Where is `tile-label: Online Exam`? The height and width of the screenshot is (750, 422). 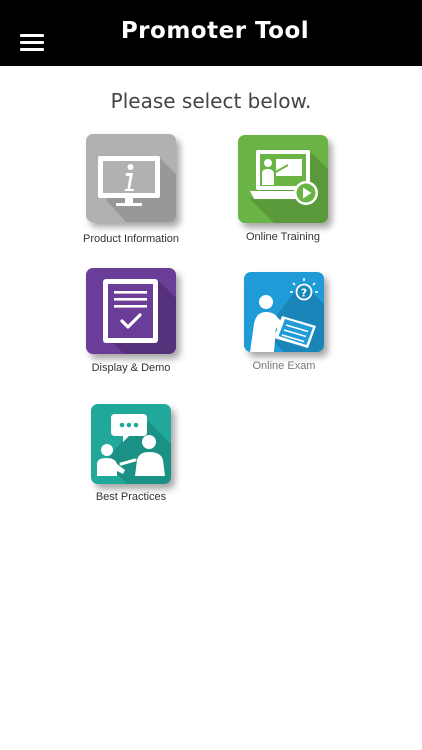
tile-label: Online Exam is located at coordinates (284, 366).